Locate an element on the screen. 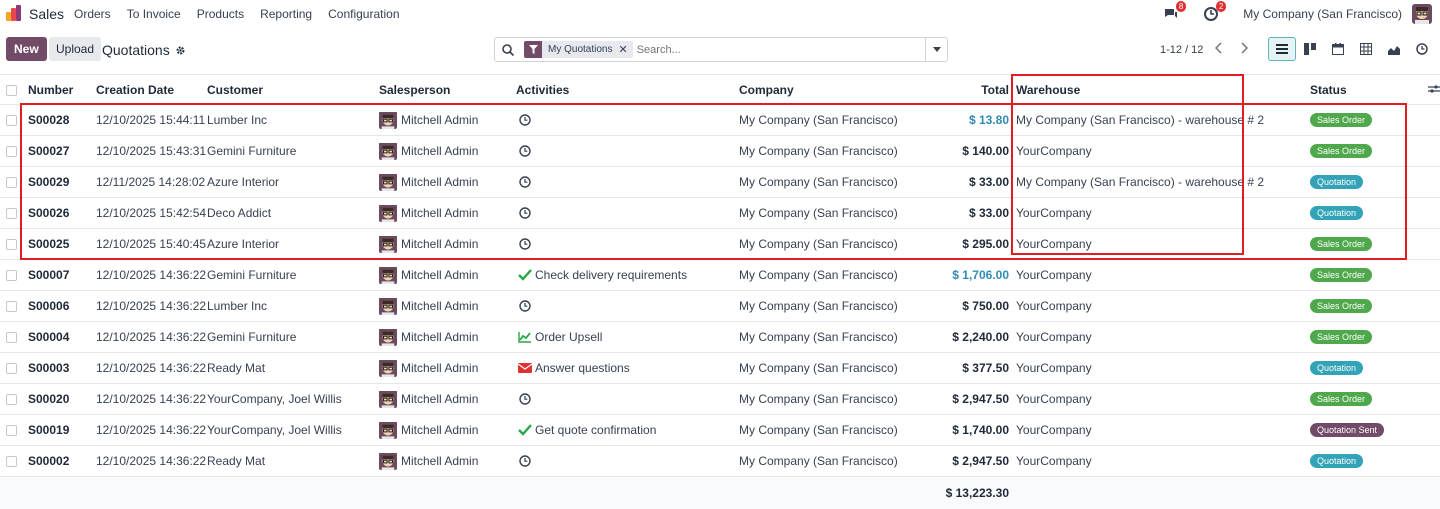 The height and width of the screenshot is (509, 1440). list-view-button is located at coordinates (1282, 49).